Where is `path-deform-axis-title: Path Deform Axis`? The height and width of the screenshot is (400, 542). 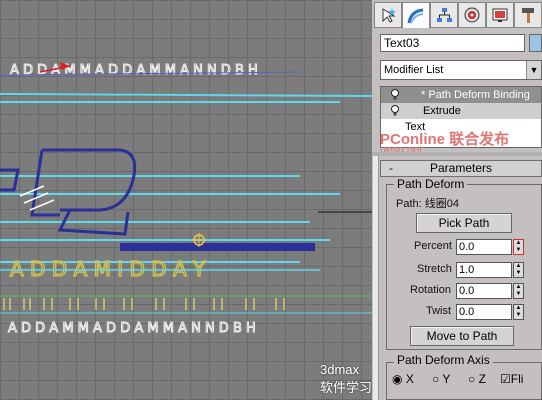 path-deform-axis-title: Path Deform Axis is located at coordinates (443, 360).